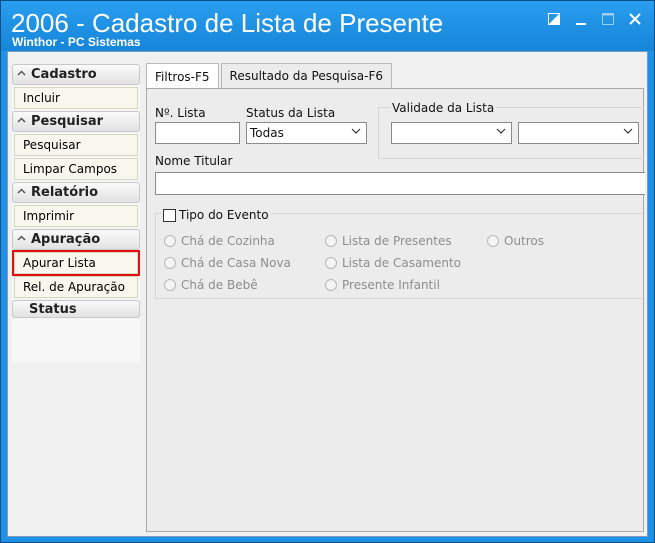  I want to click on limpar-campos-button: Limpar Campos, so click(76, 169).